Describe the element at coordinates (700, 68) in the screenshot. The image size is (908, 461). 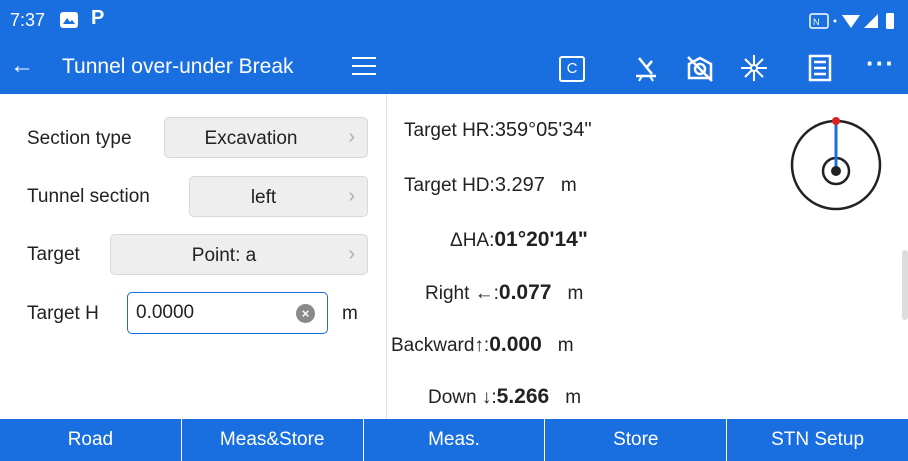
I see `target-off-icon` at that location.